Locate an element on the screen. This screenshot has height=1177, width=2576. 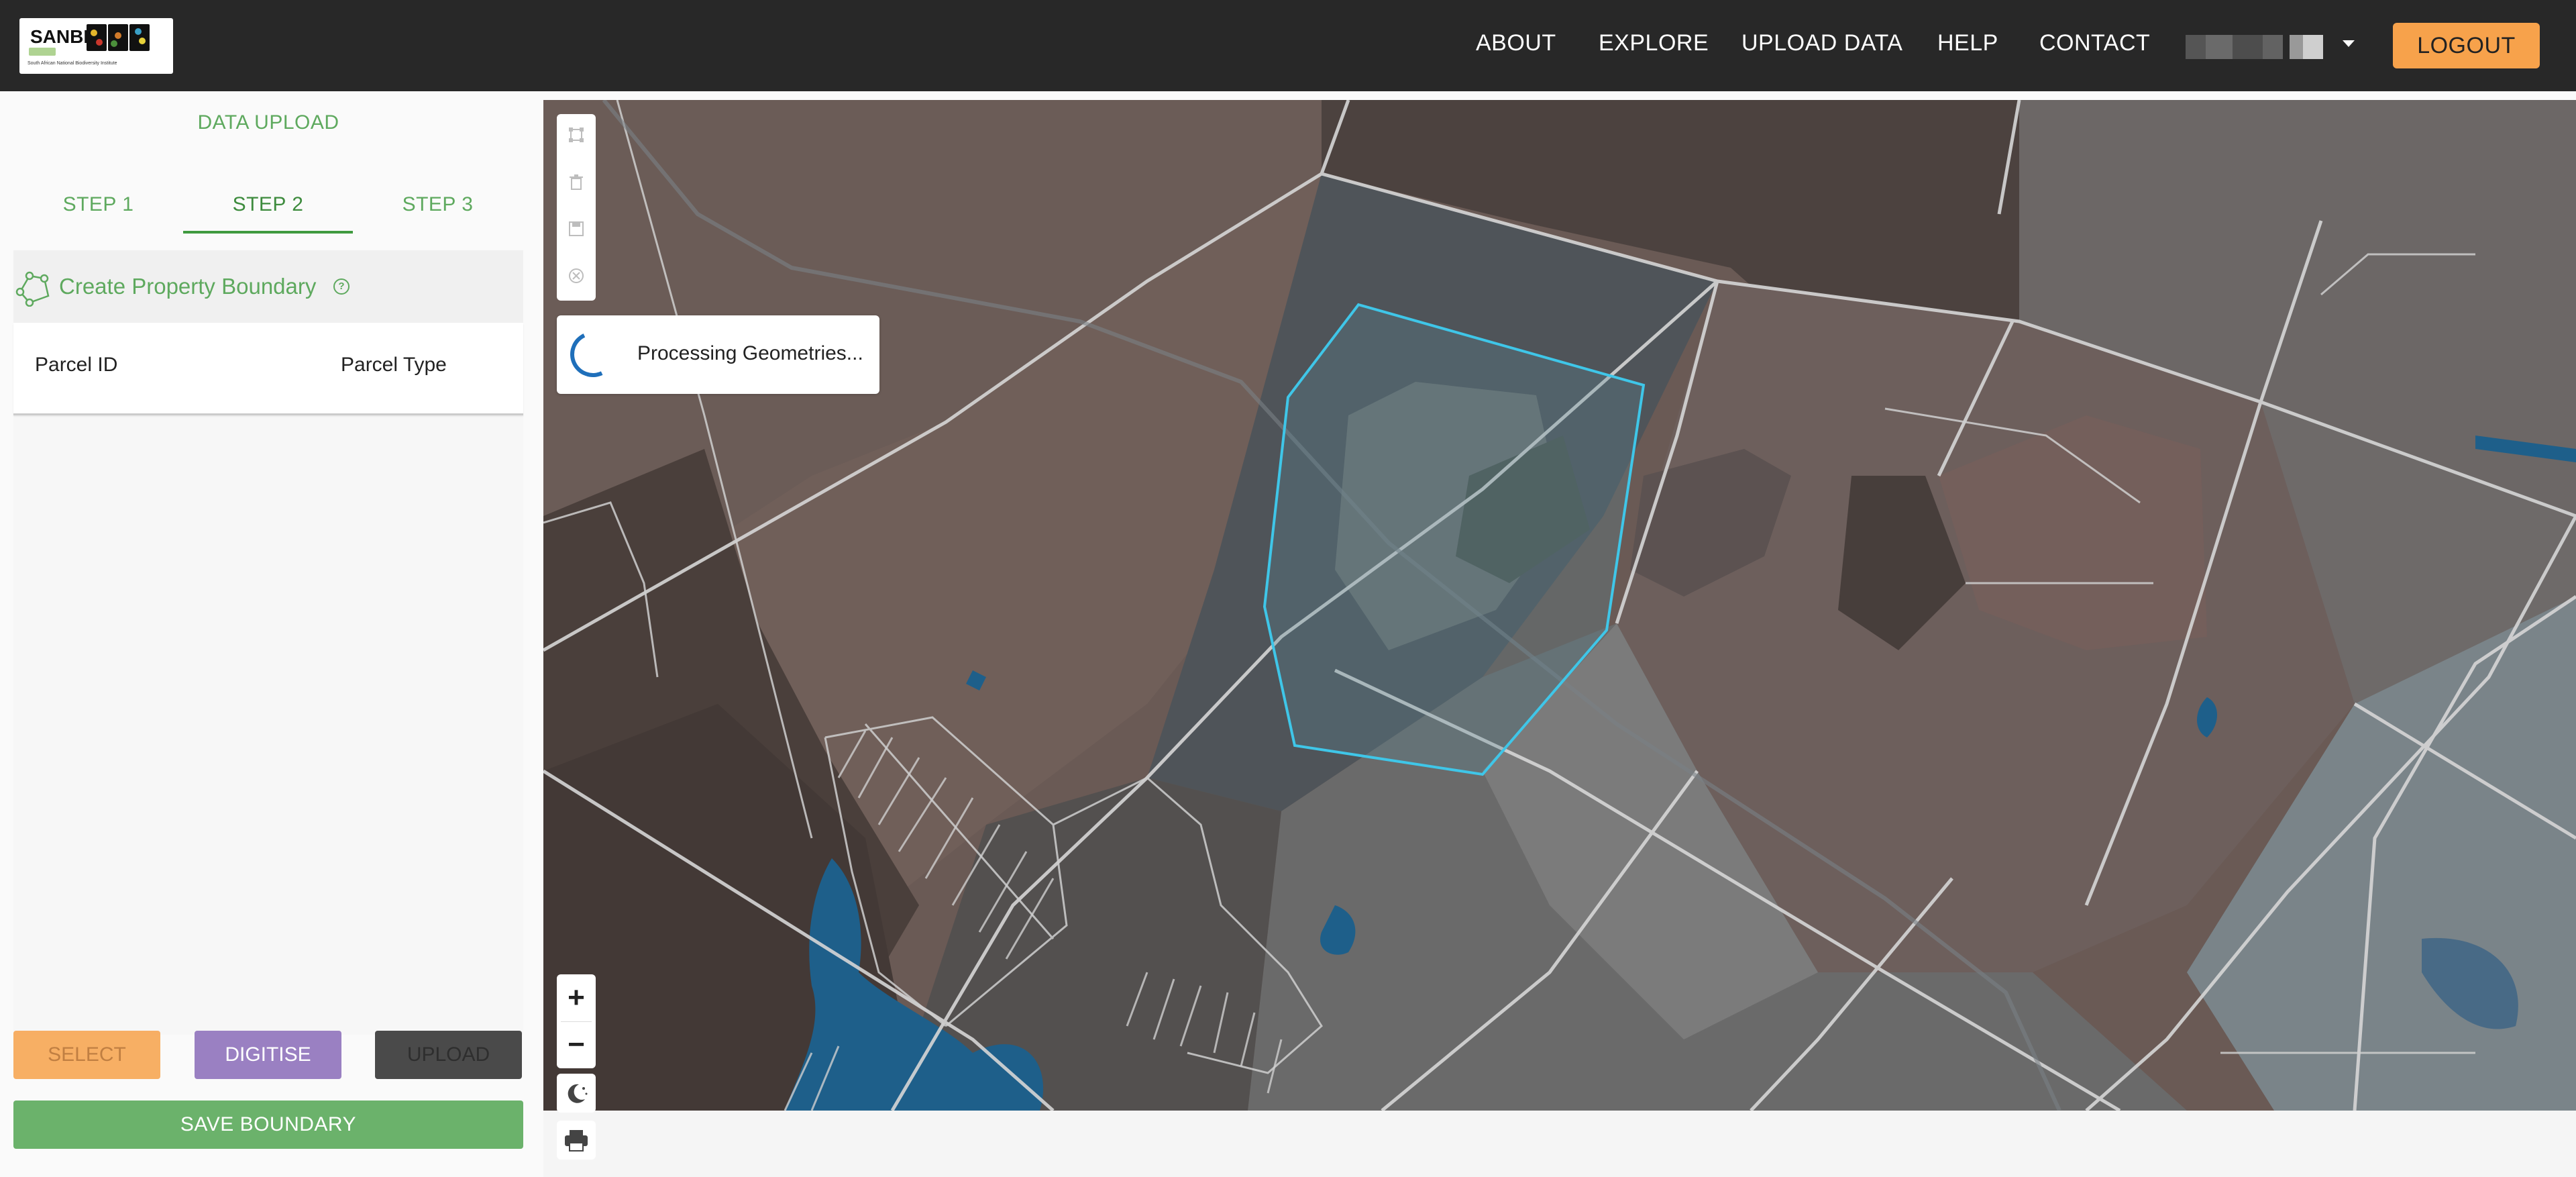
column-header-parcel-id: Parcel ID is located at coordinates (76, 365).